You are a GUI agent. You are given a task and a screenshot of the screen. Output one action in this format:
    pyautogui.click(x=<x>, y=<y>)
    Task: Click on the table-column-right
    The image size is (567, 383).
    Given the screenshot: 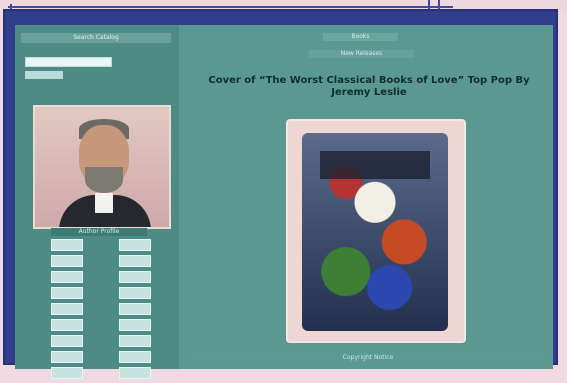 What is the action you would take?
    pyautogui.click(x=135, y=311)
    